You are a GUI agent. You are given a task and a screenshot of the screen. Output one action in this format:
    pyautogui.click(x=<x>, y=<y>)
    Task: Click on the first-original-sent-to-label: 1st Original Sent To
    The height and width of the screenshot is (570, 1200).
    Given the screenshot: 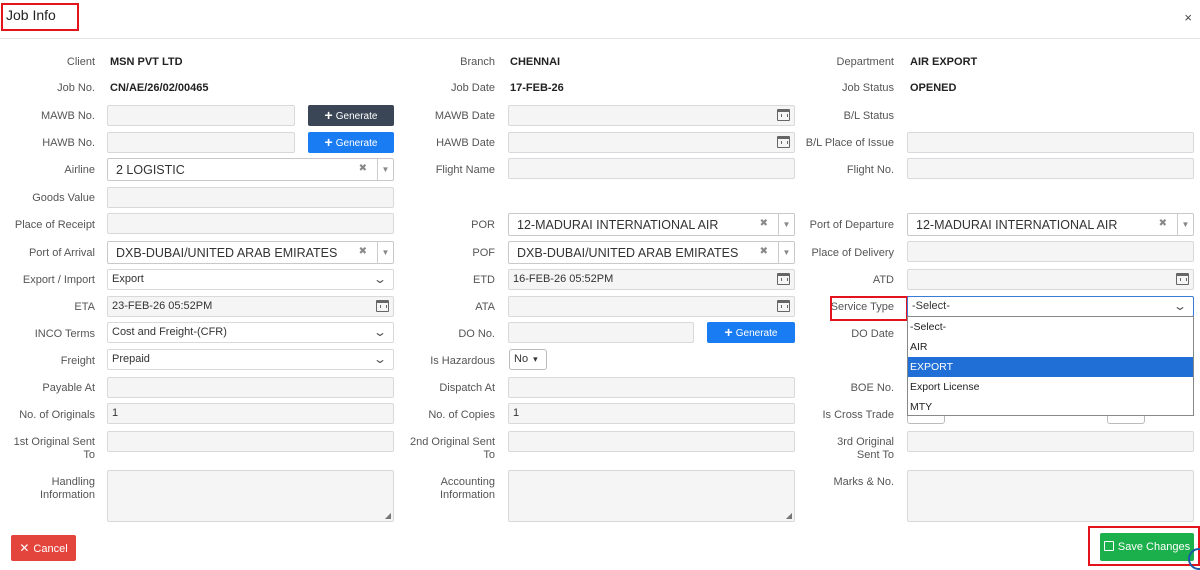 What is the action you would take?
    pyautogui.click(x=54, y=448)
    